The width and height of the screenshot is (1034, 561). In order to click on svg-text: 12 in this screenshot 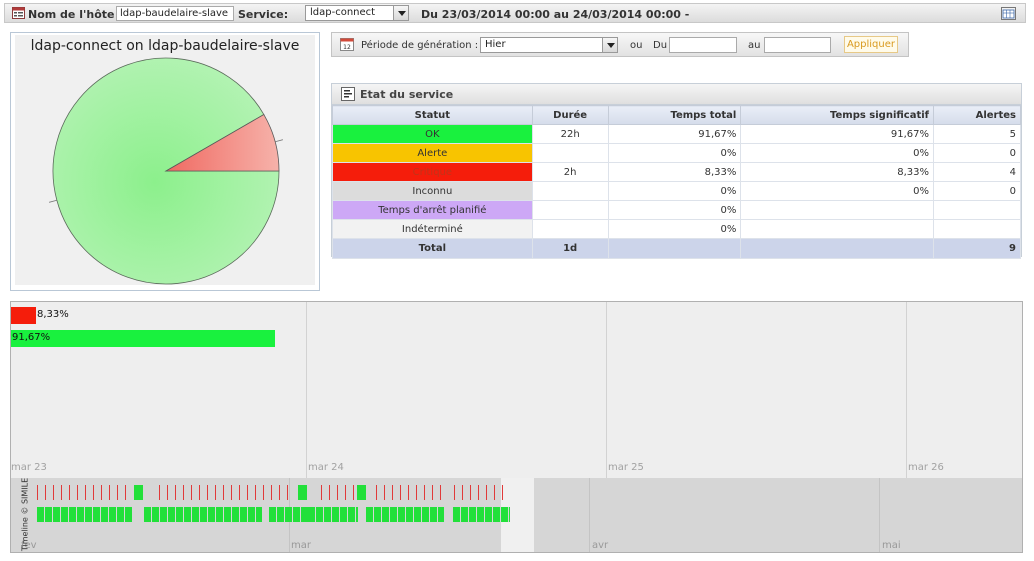, I will do `click(347, 47)`.